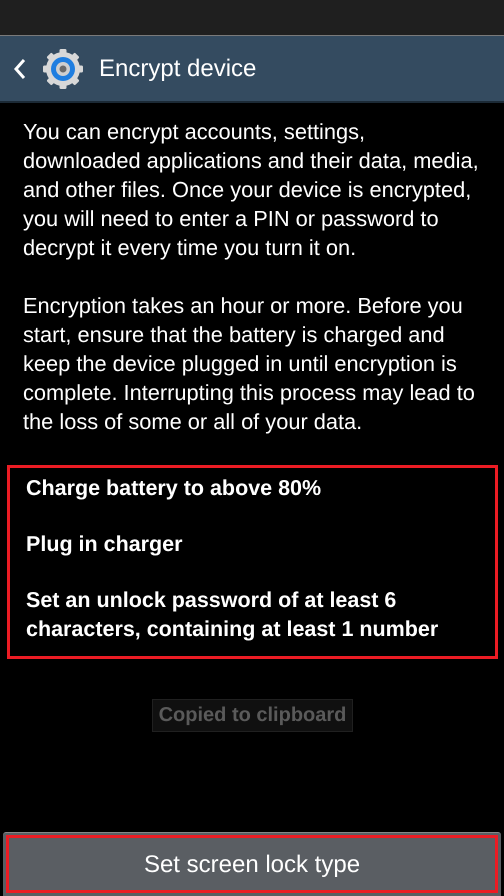 The height and width of the screenshot is (896, 504). Describe the element at coordinates (63, 68) in the screenshot. I see `gear-icon` at that location.